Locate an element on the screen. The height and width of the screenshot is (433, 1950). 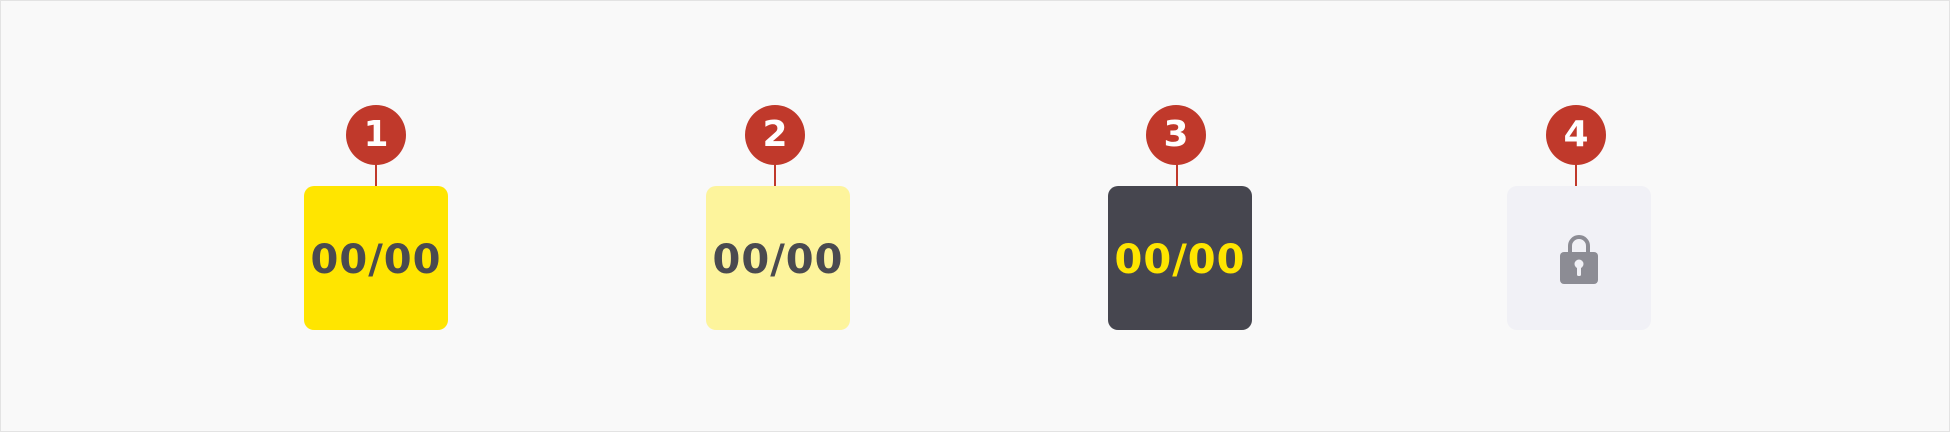
state-item-selected: 3 00/00 is located at coordinates (1180, 217).